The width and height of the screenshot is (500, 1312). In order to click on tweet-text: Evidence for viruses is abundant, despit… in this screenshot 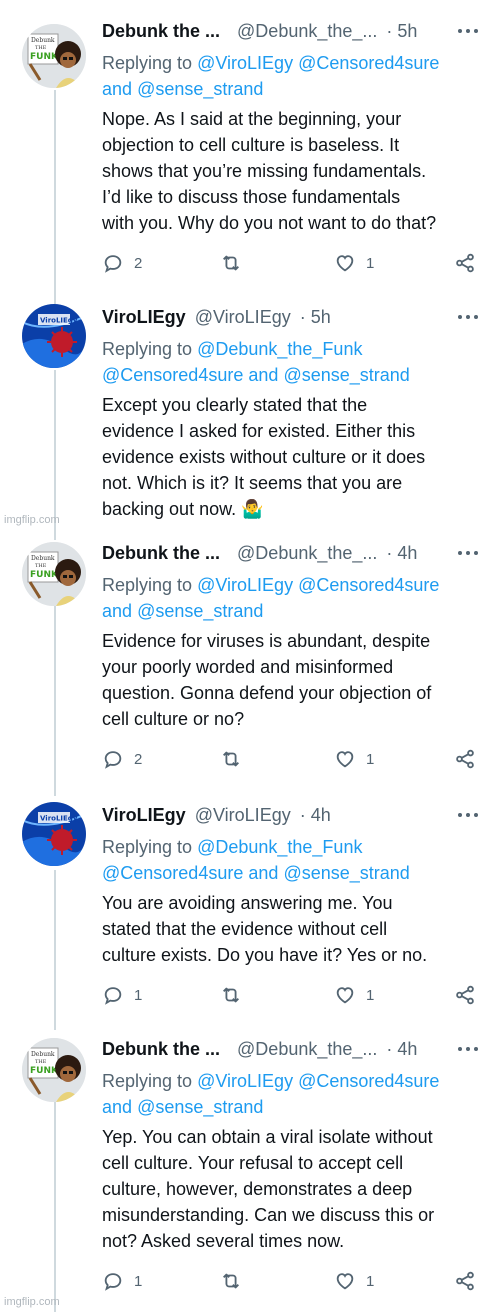, I will do `click(291, 680)`.